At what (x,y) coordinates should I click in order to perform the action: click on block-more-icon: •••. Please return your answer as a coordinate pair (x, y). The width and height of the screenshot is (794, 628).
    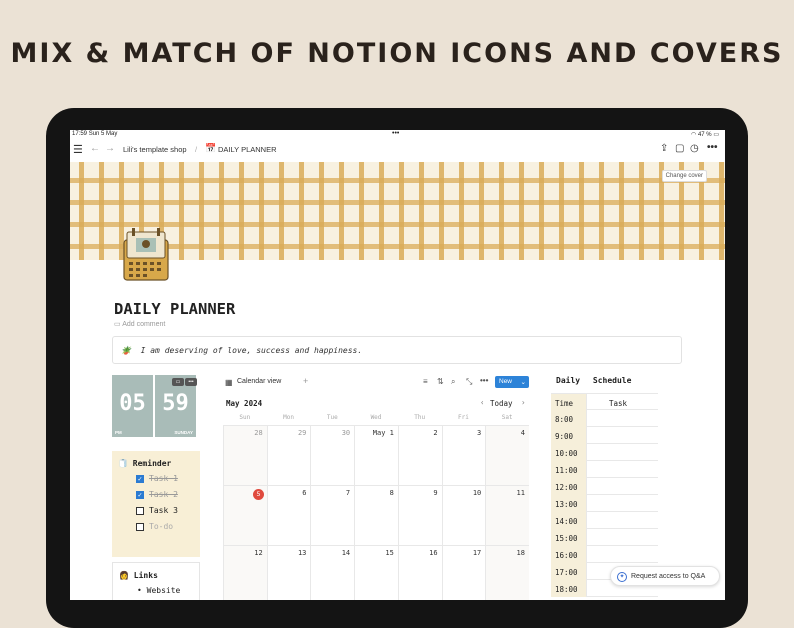
    Looking at the image, I should click on (191, 382).